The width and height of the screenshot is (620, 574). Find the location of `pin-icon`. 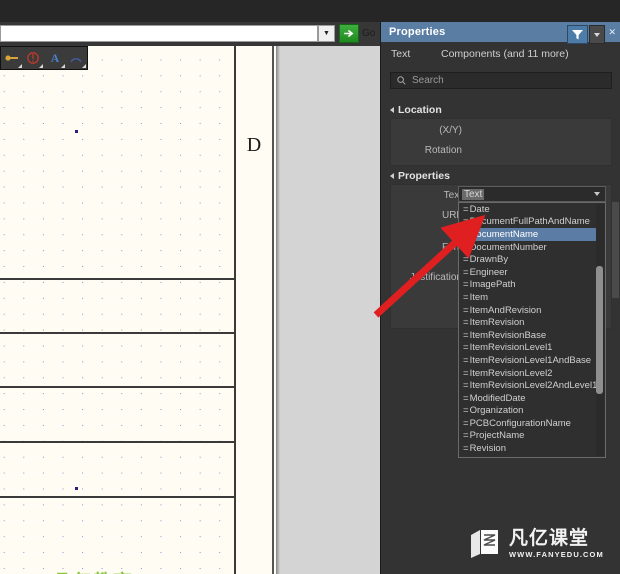

pin-icon is located at coordinates (12, 58).